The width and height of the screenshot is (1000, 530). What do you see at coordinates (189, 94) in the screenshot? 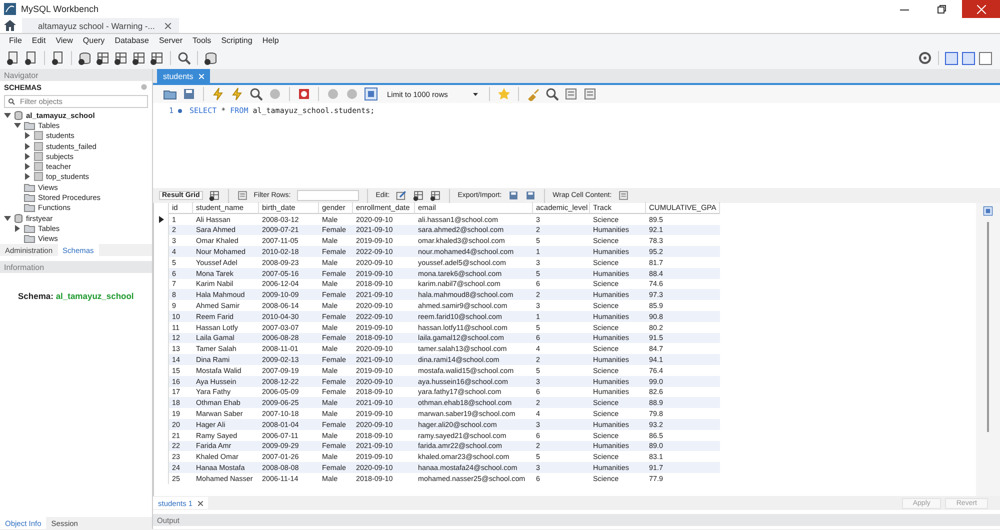
I see `save-icon` at bounding box center [189, 94].